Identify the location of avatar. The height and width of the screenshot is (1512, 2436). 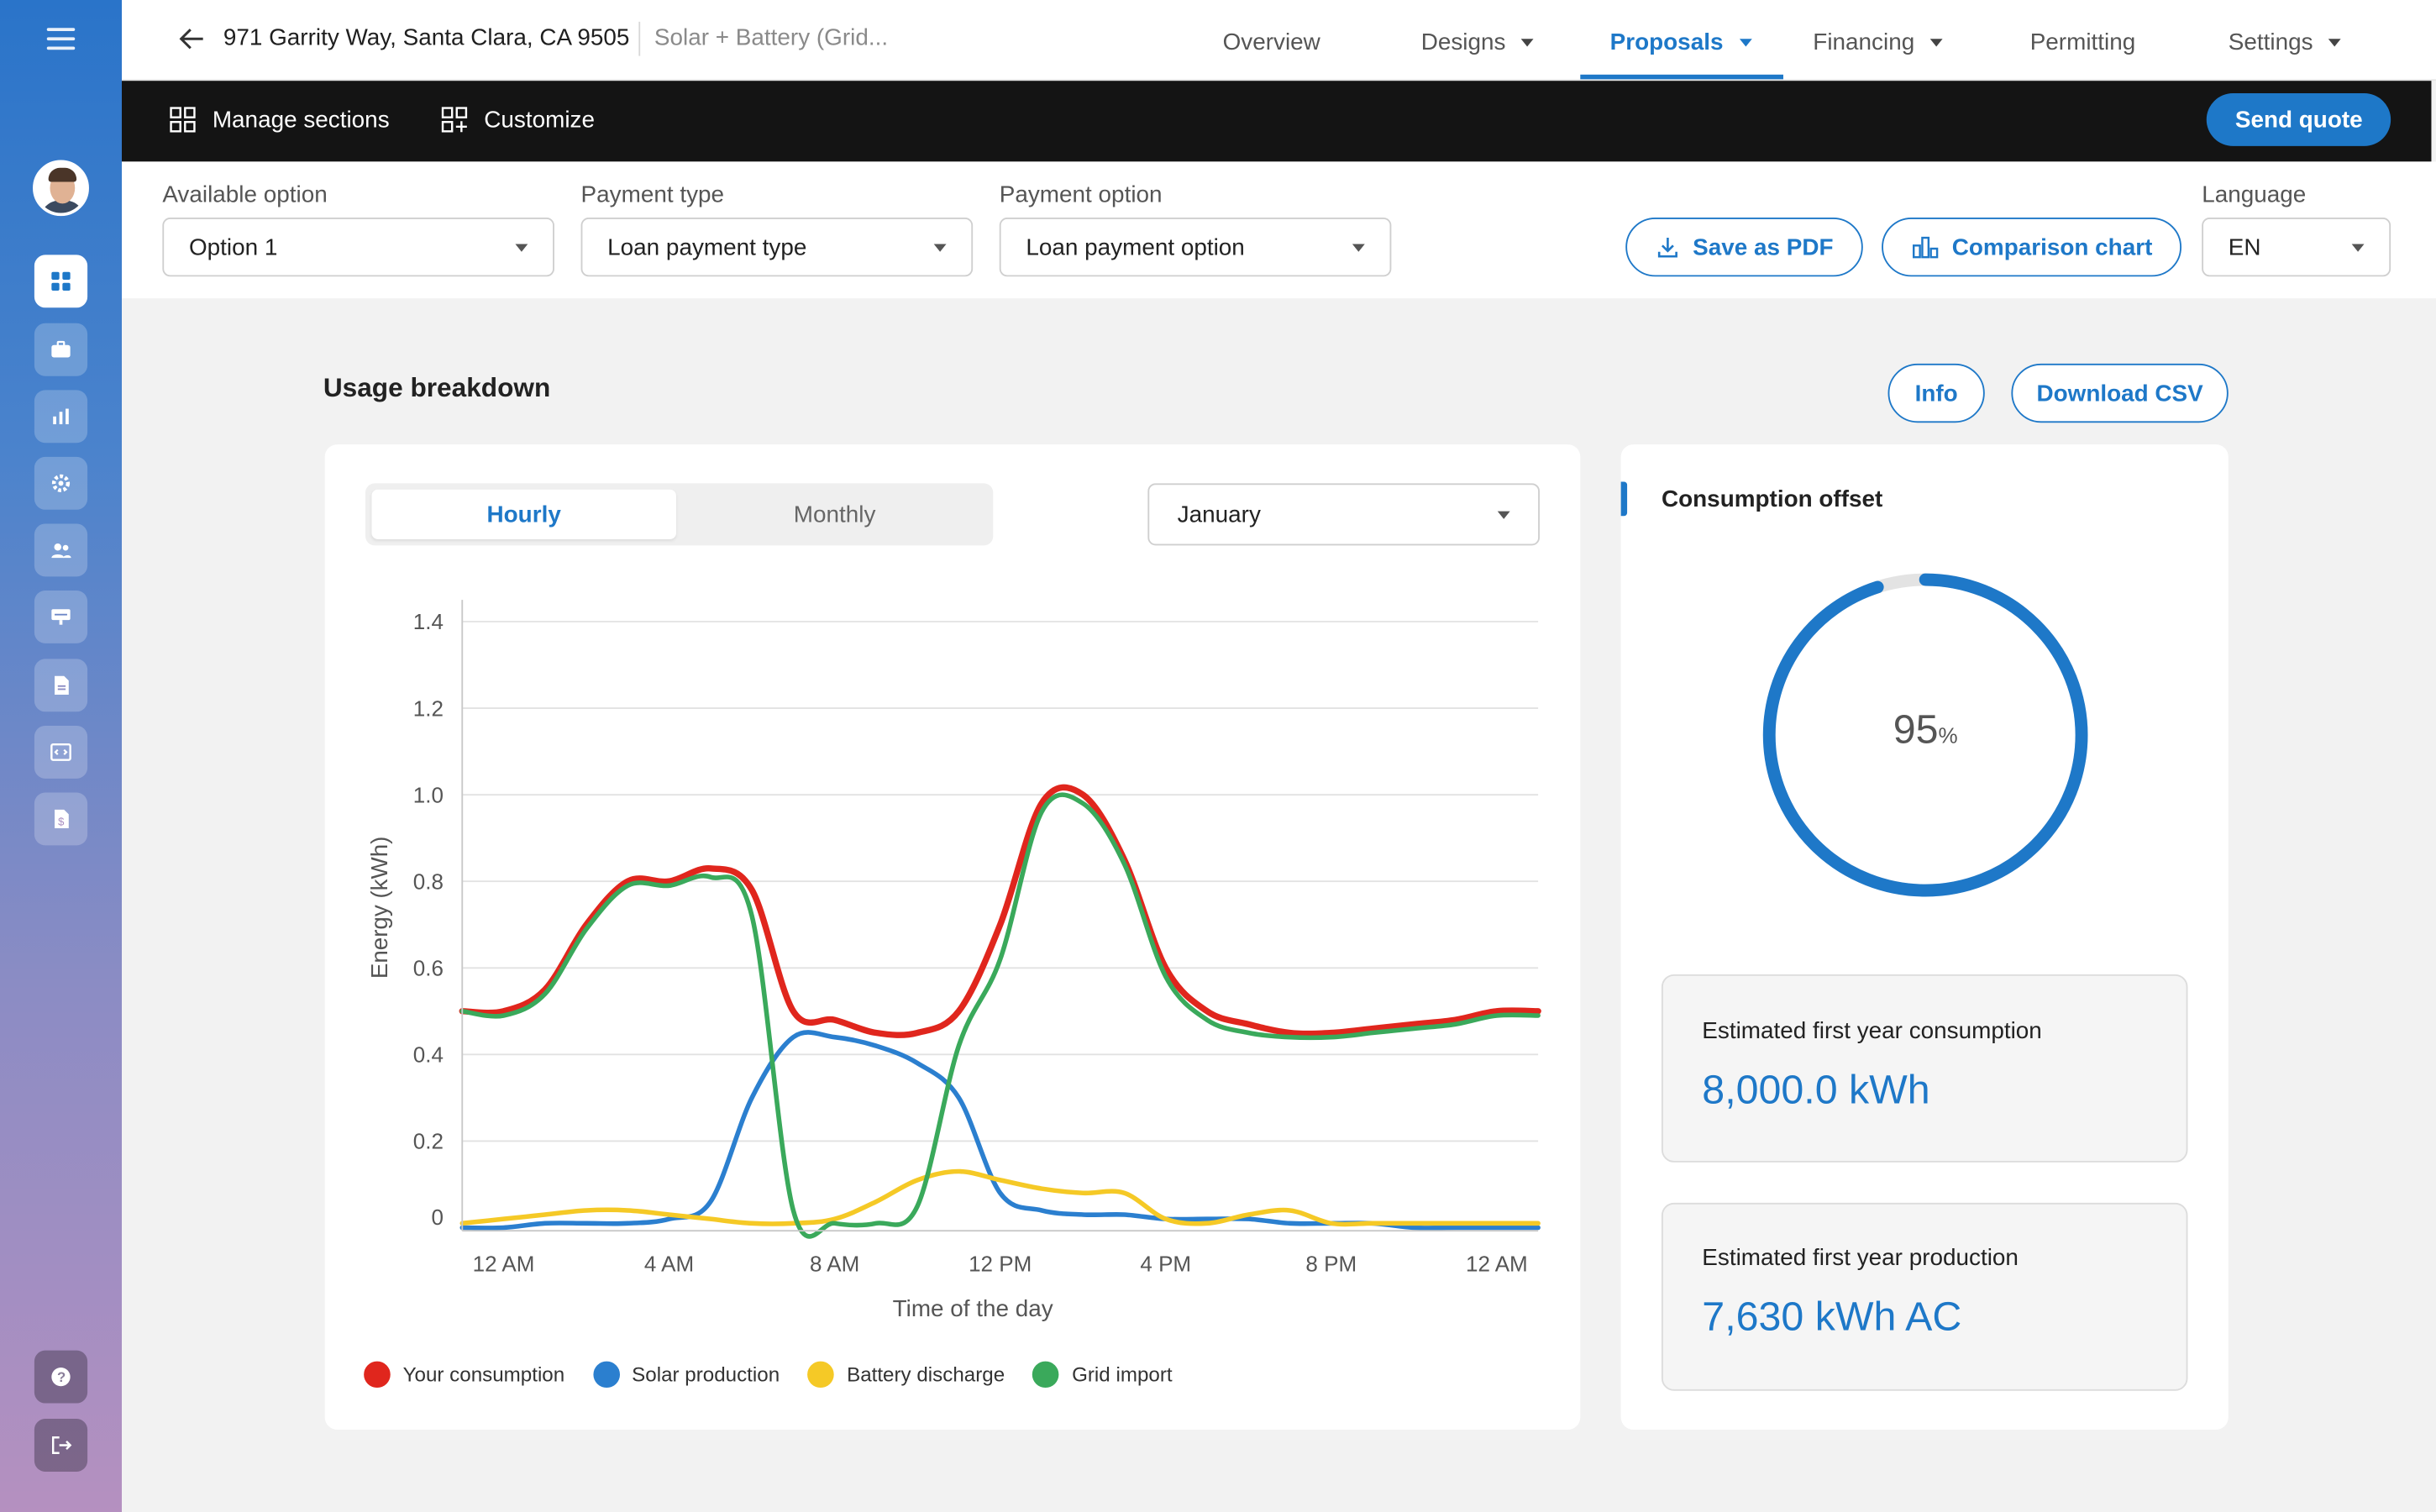
(61, 188).